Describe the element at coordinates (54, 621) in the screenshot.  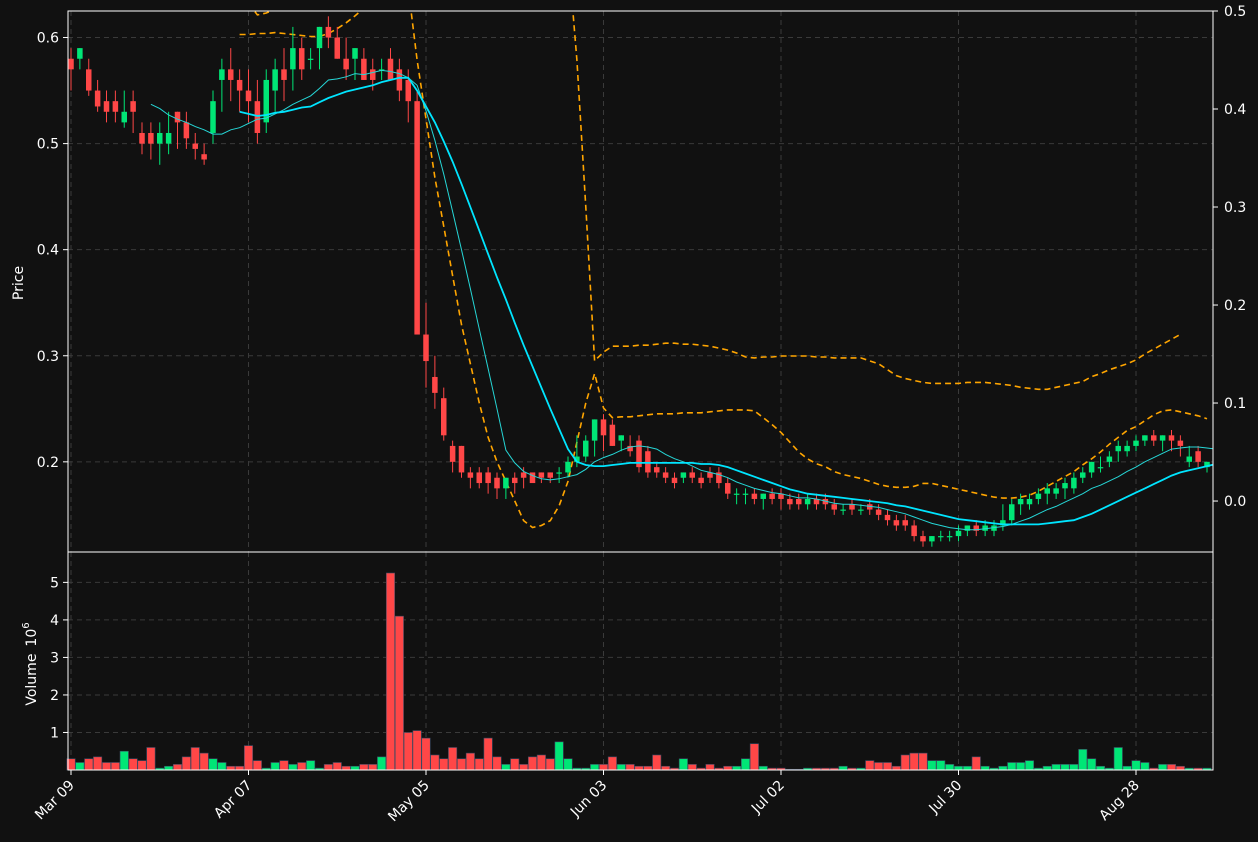
I see `volume-tick-label: 4` at that location.